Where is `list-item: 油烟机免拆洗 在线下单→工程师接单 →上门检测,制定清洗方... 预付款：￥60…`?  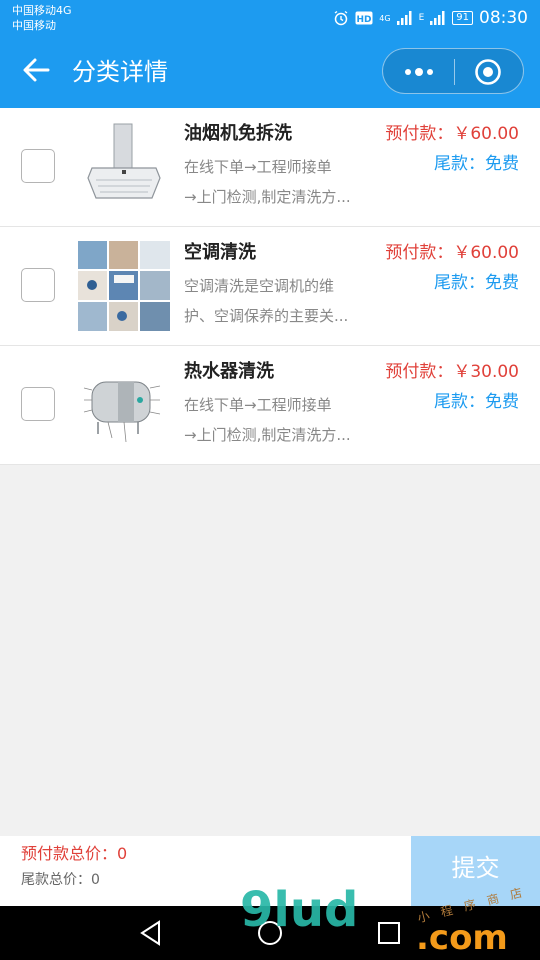 list-item: 油烟机免拆洗 在线下单→工程师接单 →上门检测,制定清洗方... 预付款：￥60… is located at coordinates (270, 167).